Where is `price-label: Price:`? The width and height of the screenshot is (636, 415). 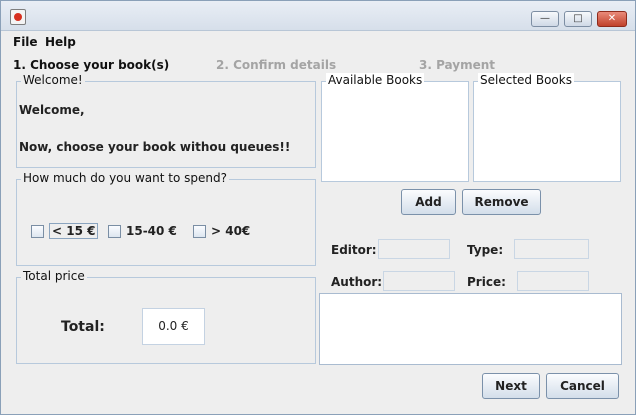
price-label: Price: is located at coordinates (486, 282).